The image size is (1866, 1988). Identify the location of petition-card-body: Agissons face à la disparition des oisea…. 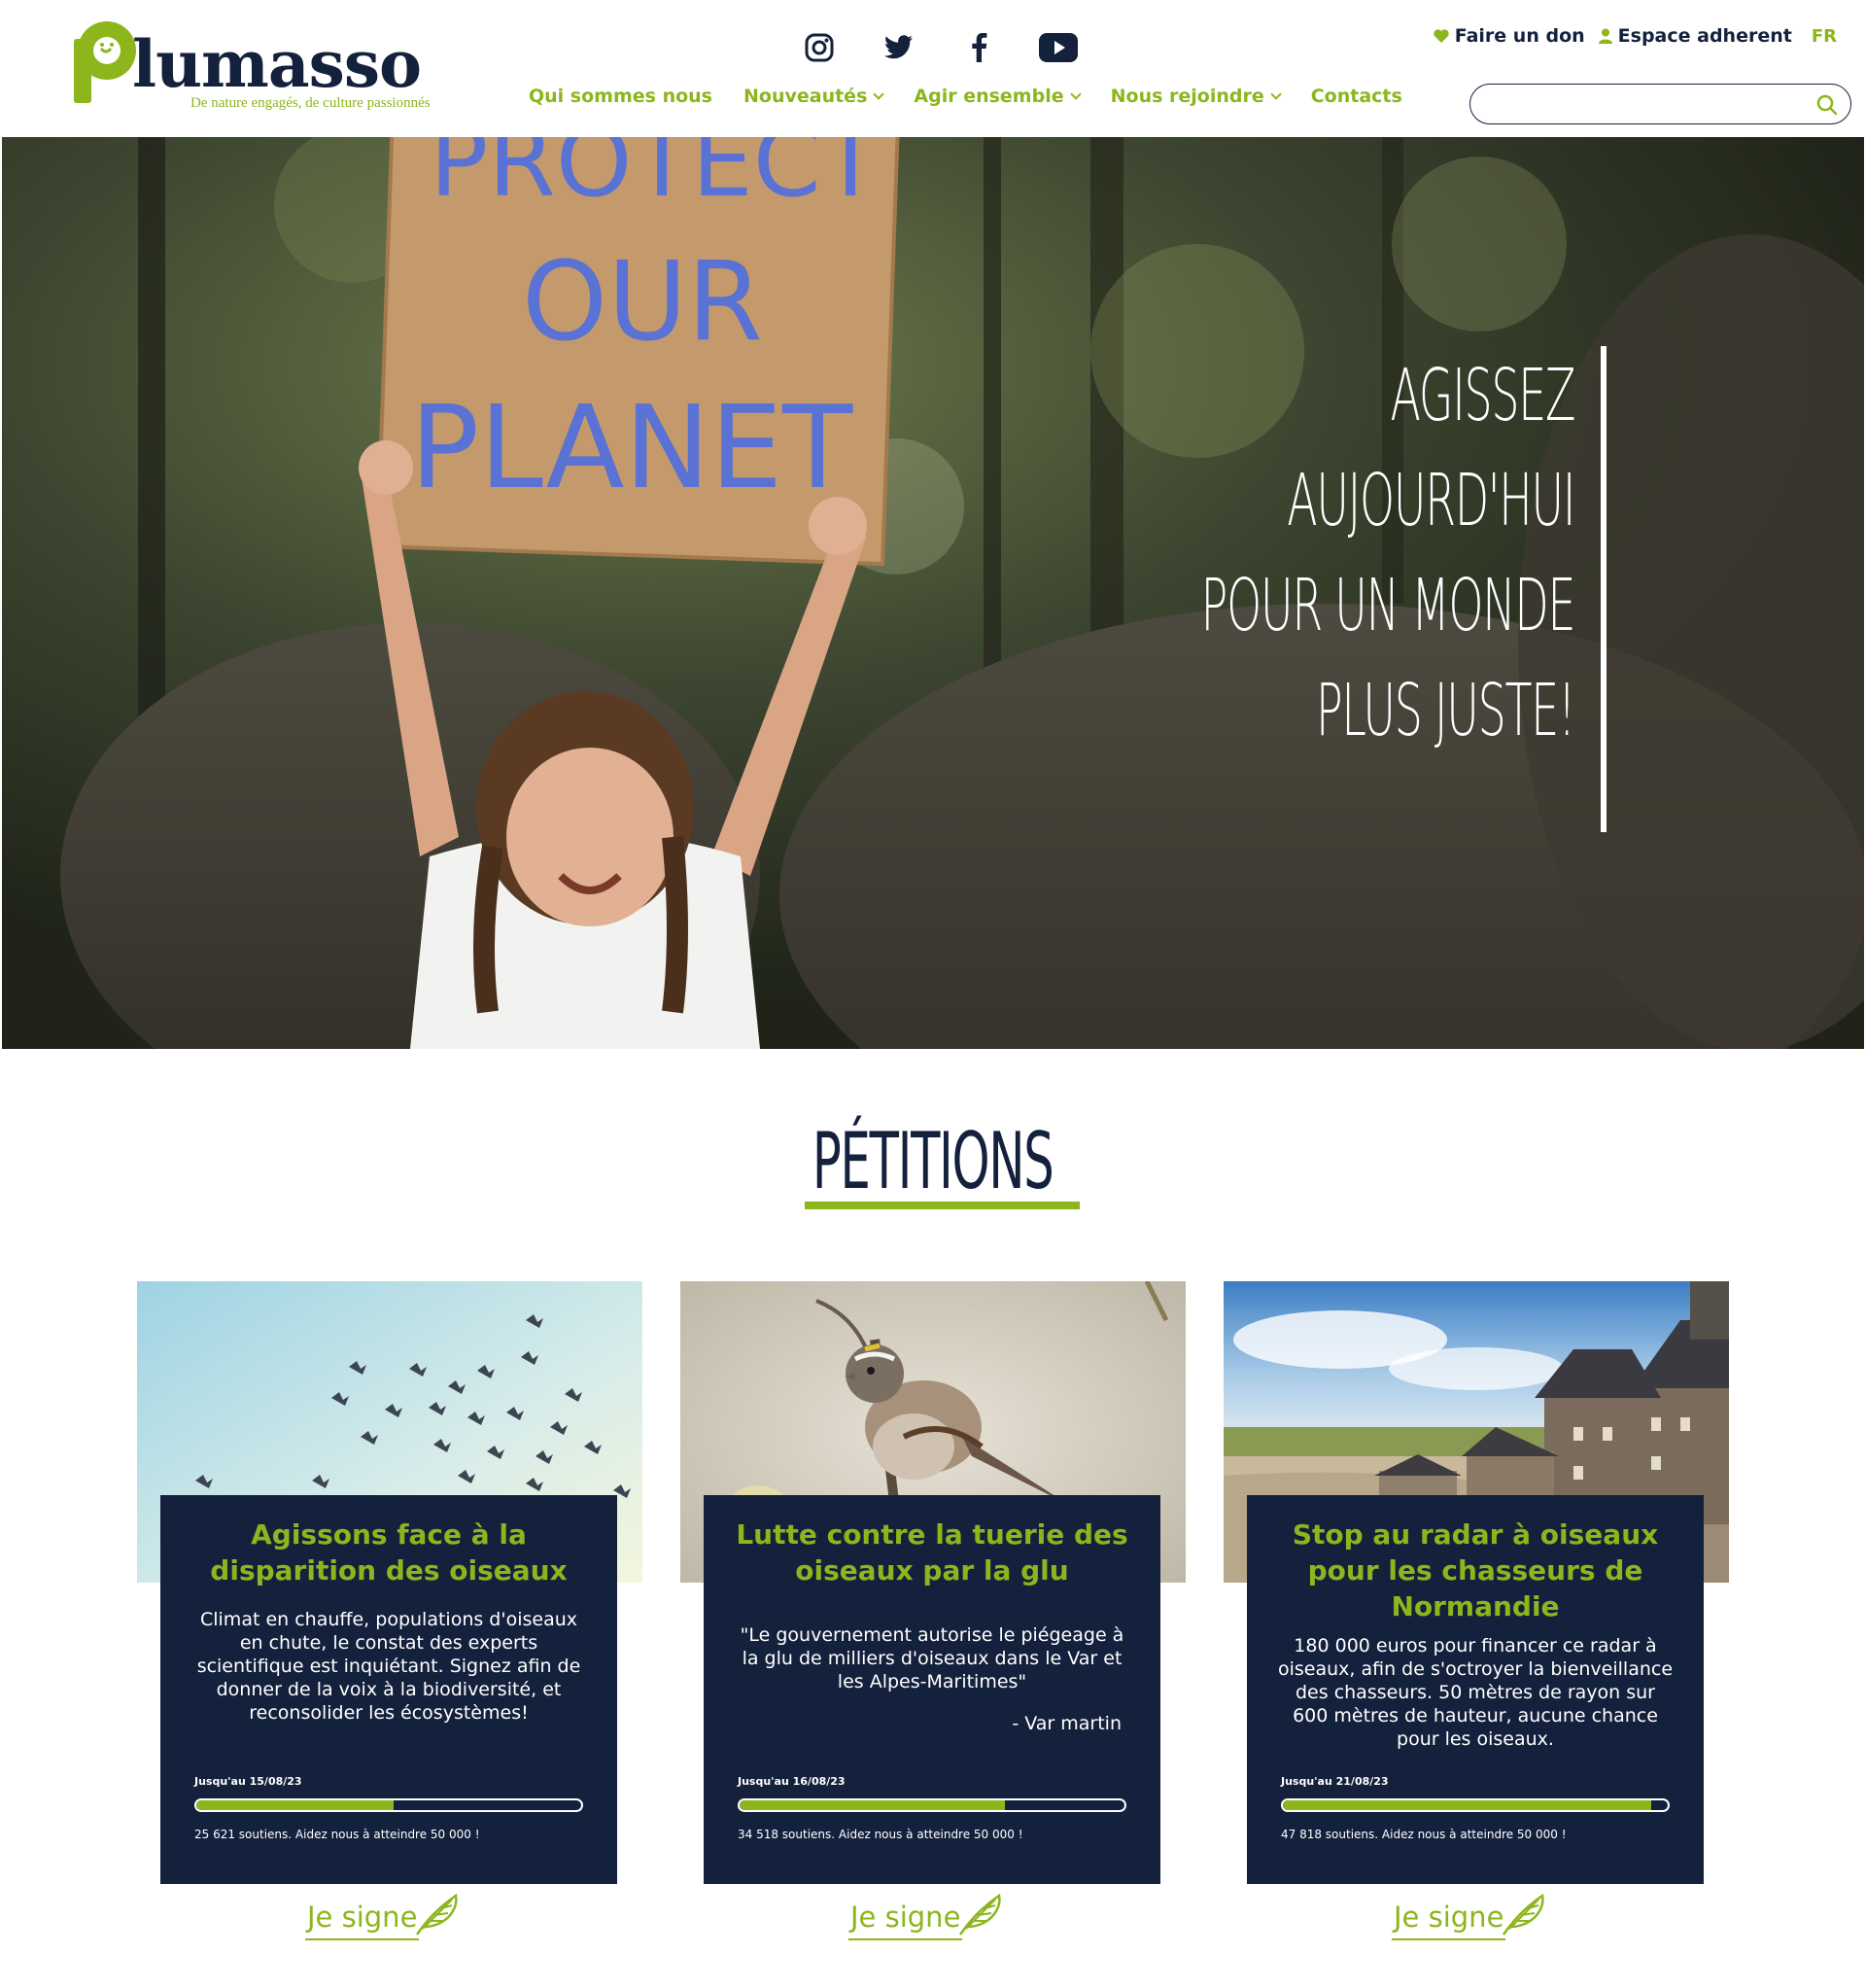
(388, 1690).